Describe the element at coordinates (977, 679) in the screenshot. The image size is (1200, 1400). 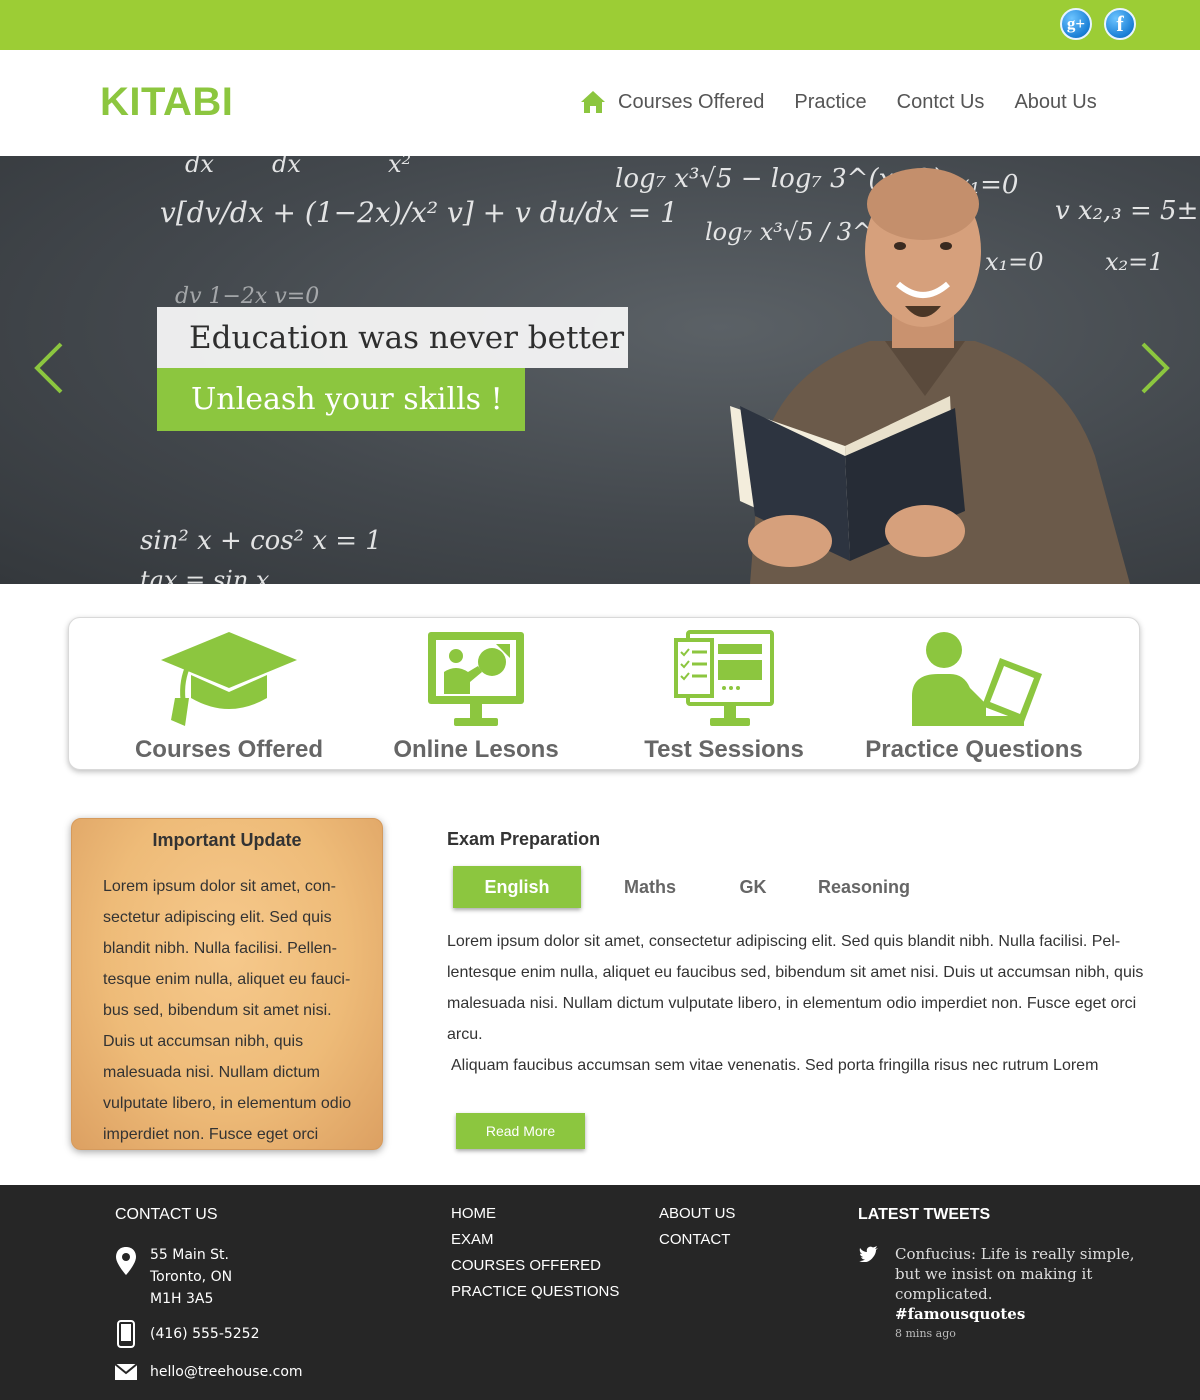
I see `person-laptop-icon` at that location.